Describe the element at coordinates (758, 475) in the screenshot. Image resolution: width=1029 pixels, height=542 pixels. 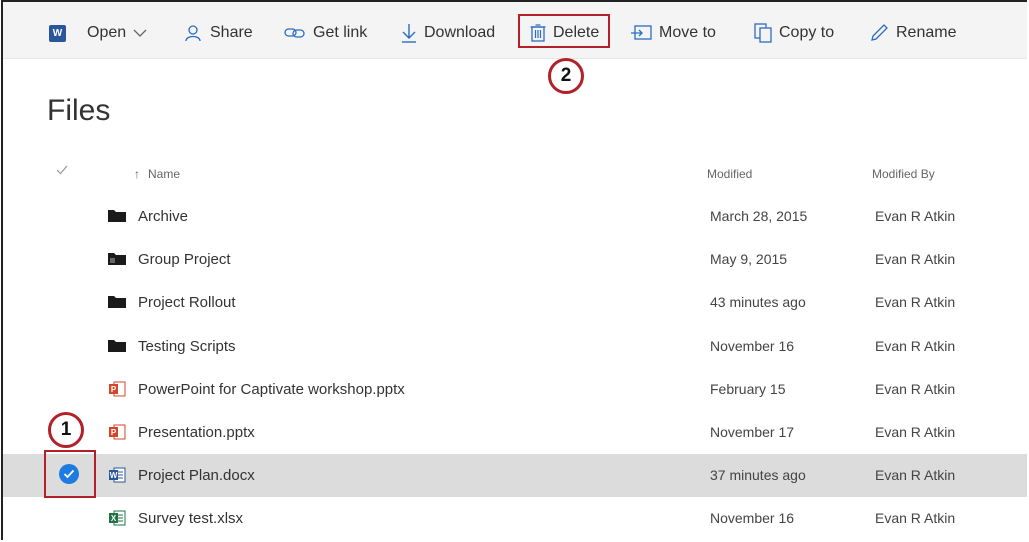
I see `file-modified: 37 minutes ago` at that location.